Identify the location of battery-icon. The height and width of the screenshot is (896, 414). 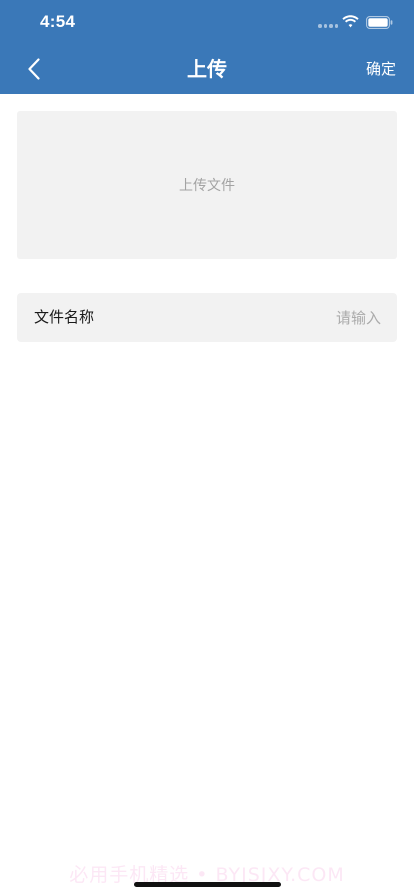
(379, 22).